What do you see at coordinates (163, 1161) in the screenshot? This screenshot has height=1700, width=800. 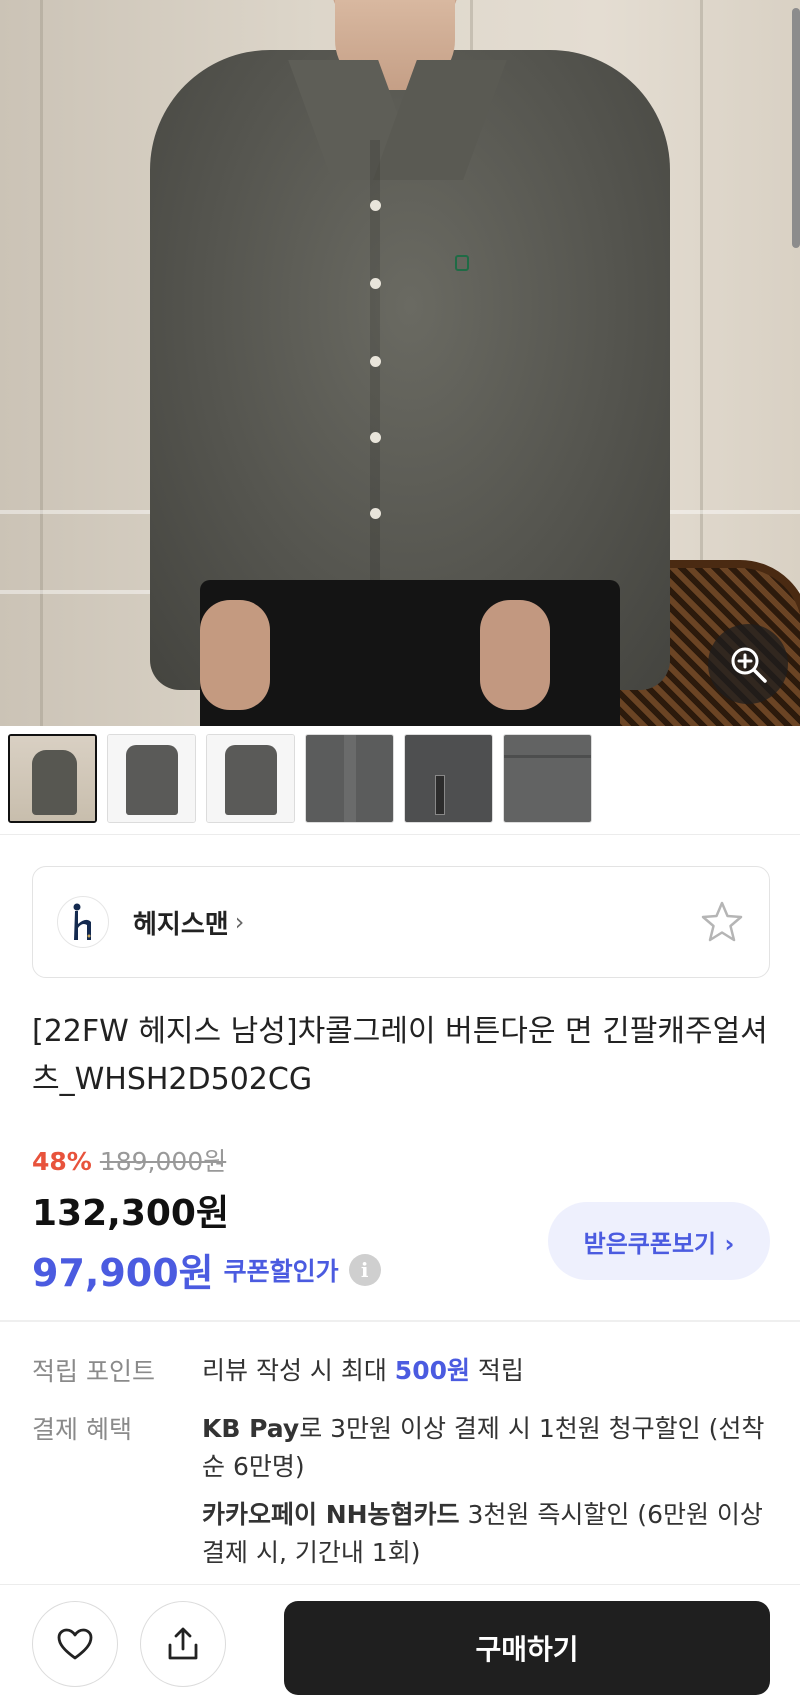 I see `original-price: 189,000원` at bounding box center [163, 1161].